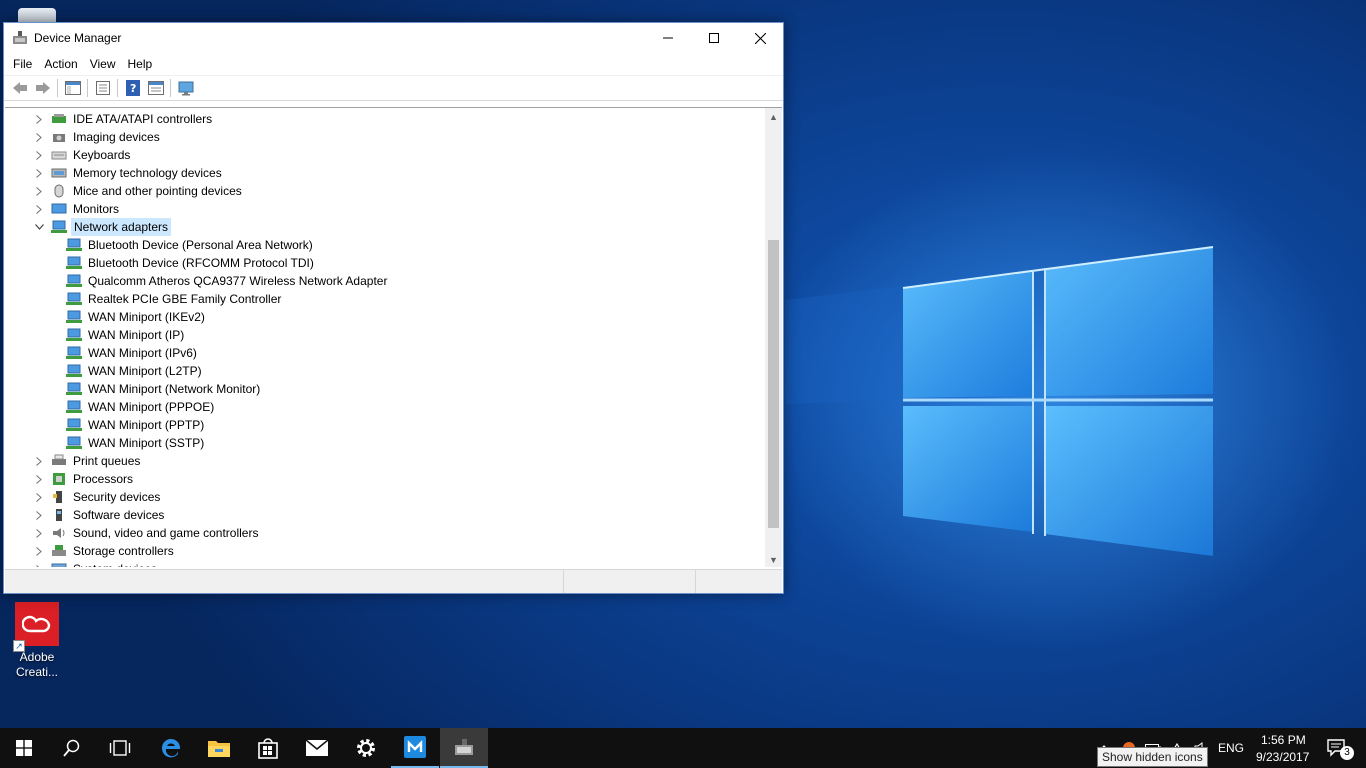 The image size is (1366, 768). What do you see at coordinates (714, 38) in the screenshot?
I see `maximize-button` at bounding box center [714, 38].